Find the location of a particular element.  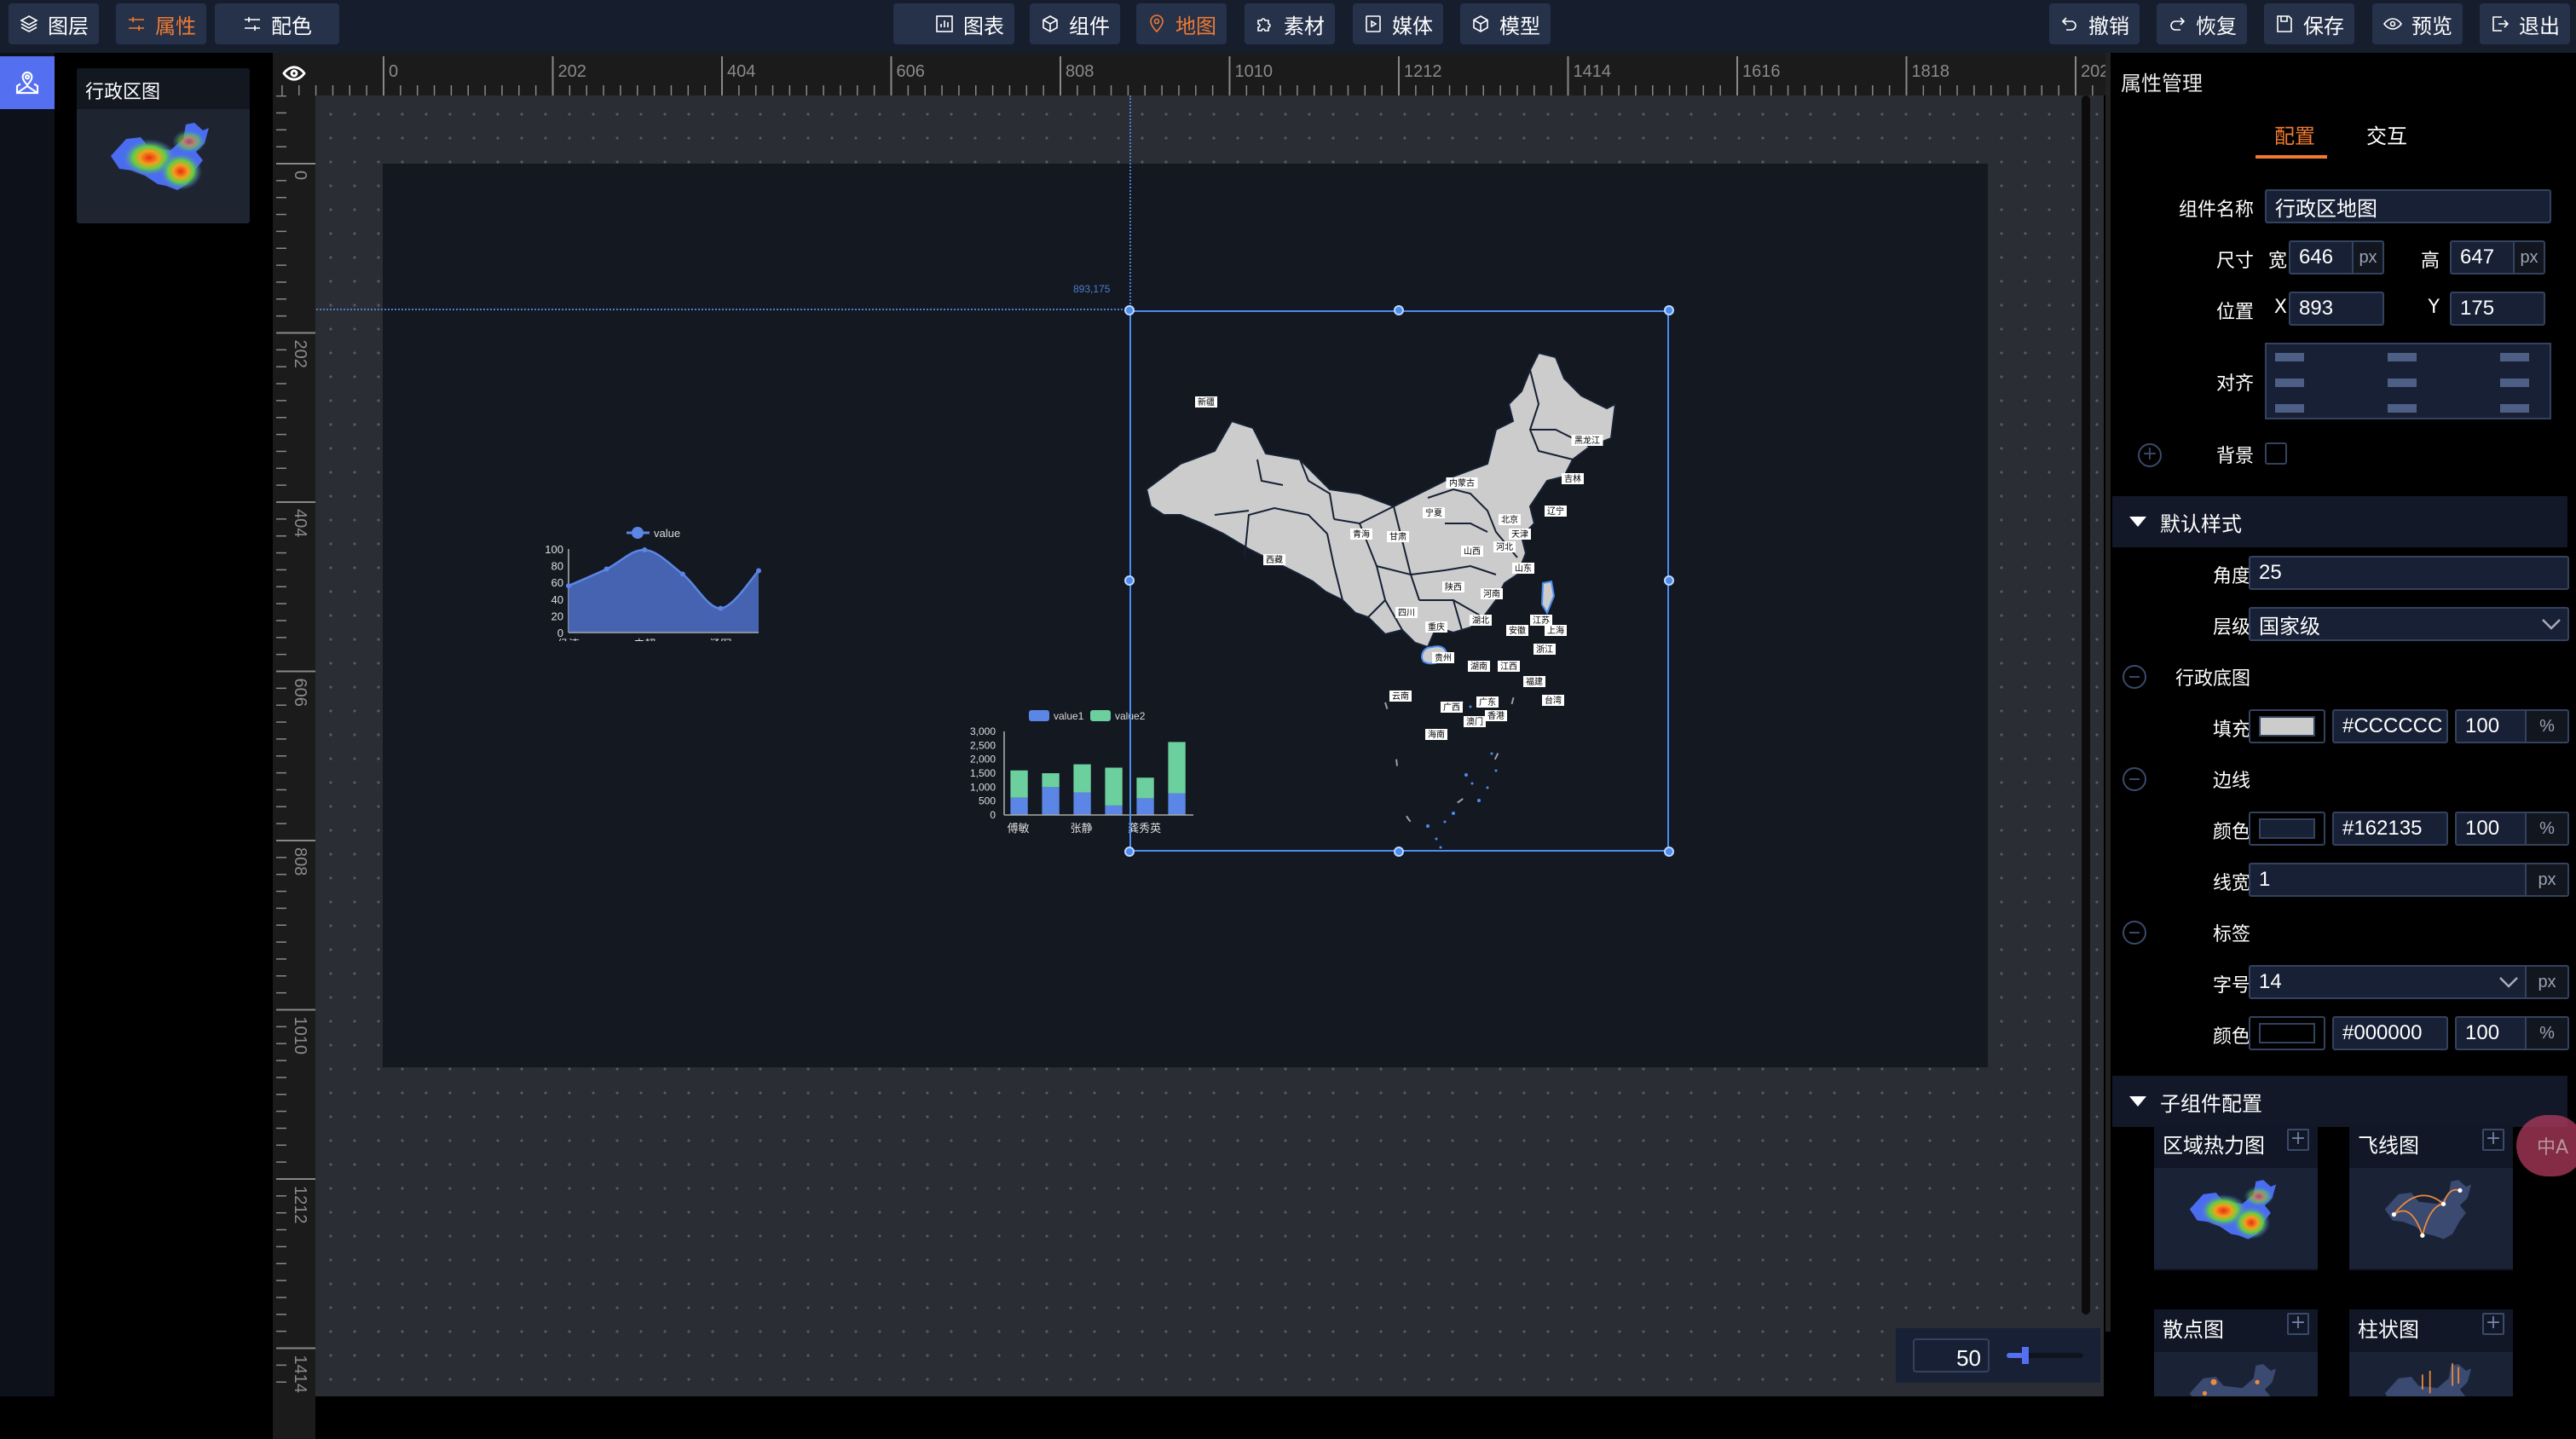

fill-color-swatch is located at coordinates (2287, 726).